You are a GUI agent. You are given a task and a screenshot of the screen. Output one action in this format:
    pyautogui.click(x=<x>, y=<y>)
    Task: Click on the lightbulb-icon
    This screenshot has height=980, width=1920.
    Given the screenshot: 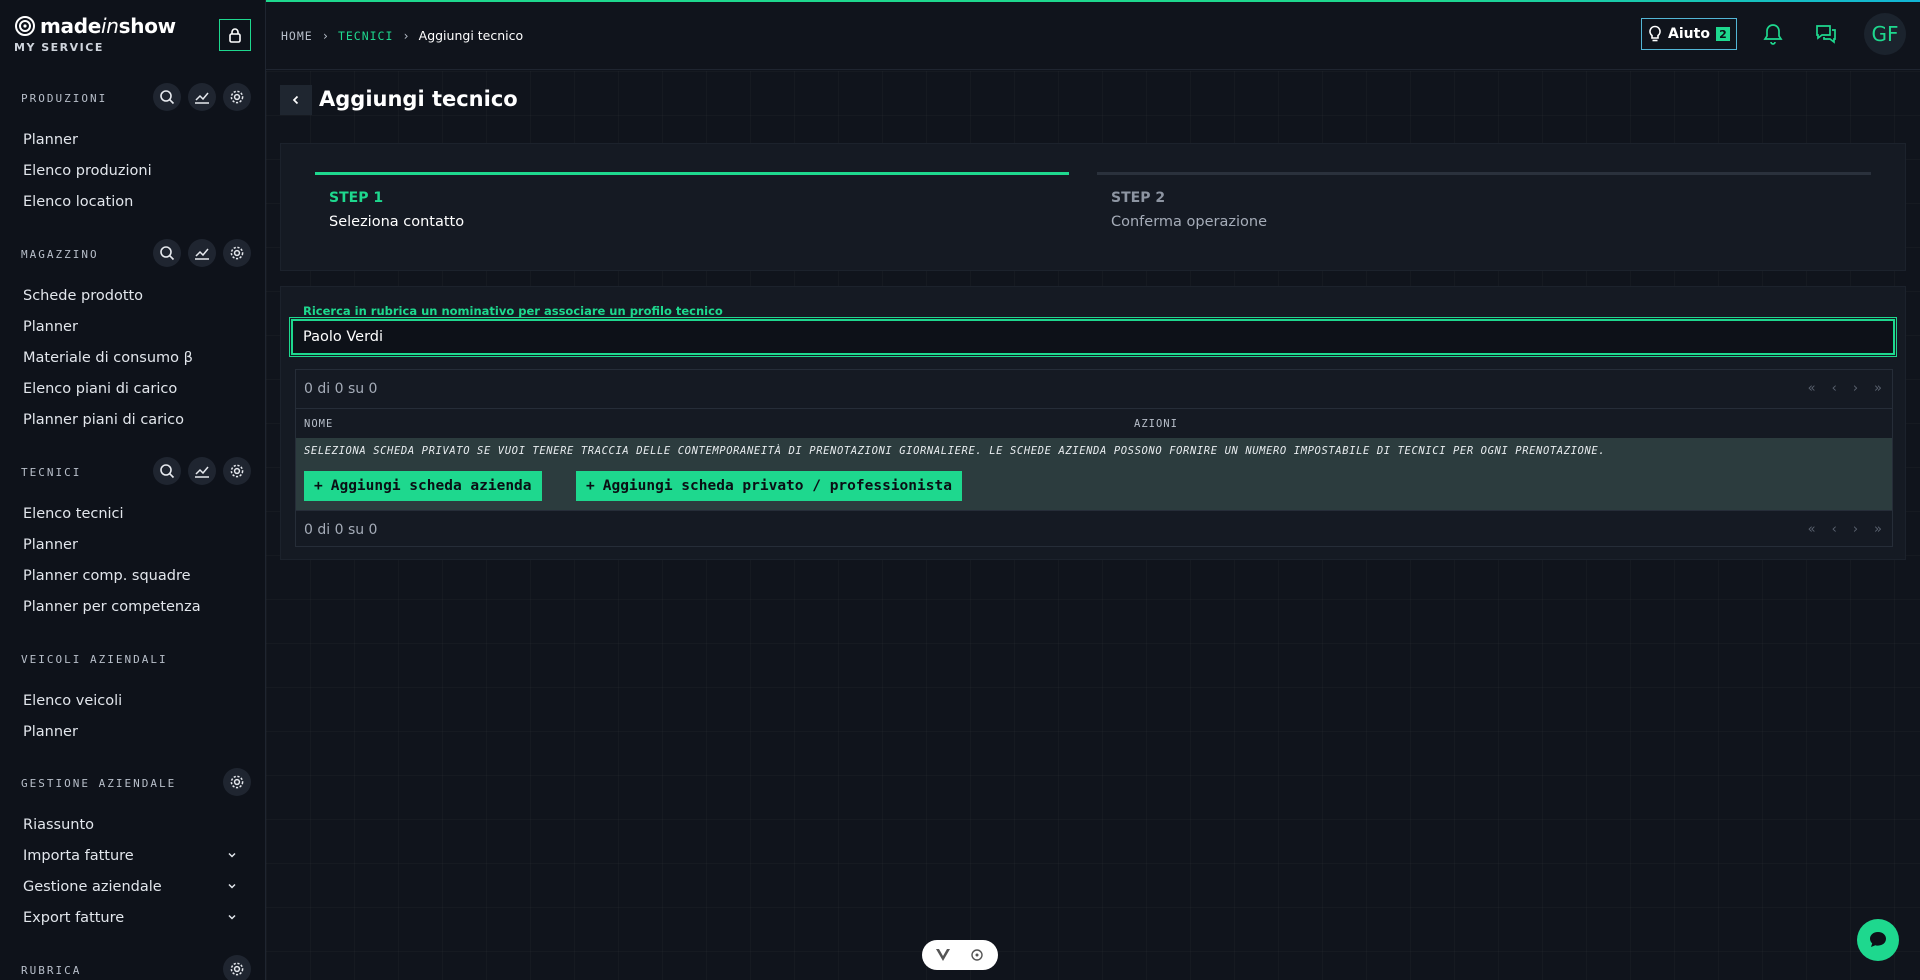 What is the action you would take?
    pyautogui.click(x=1655, y=33)
    